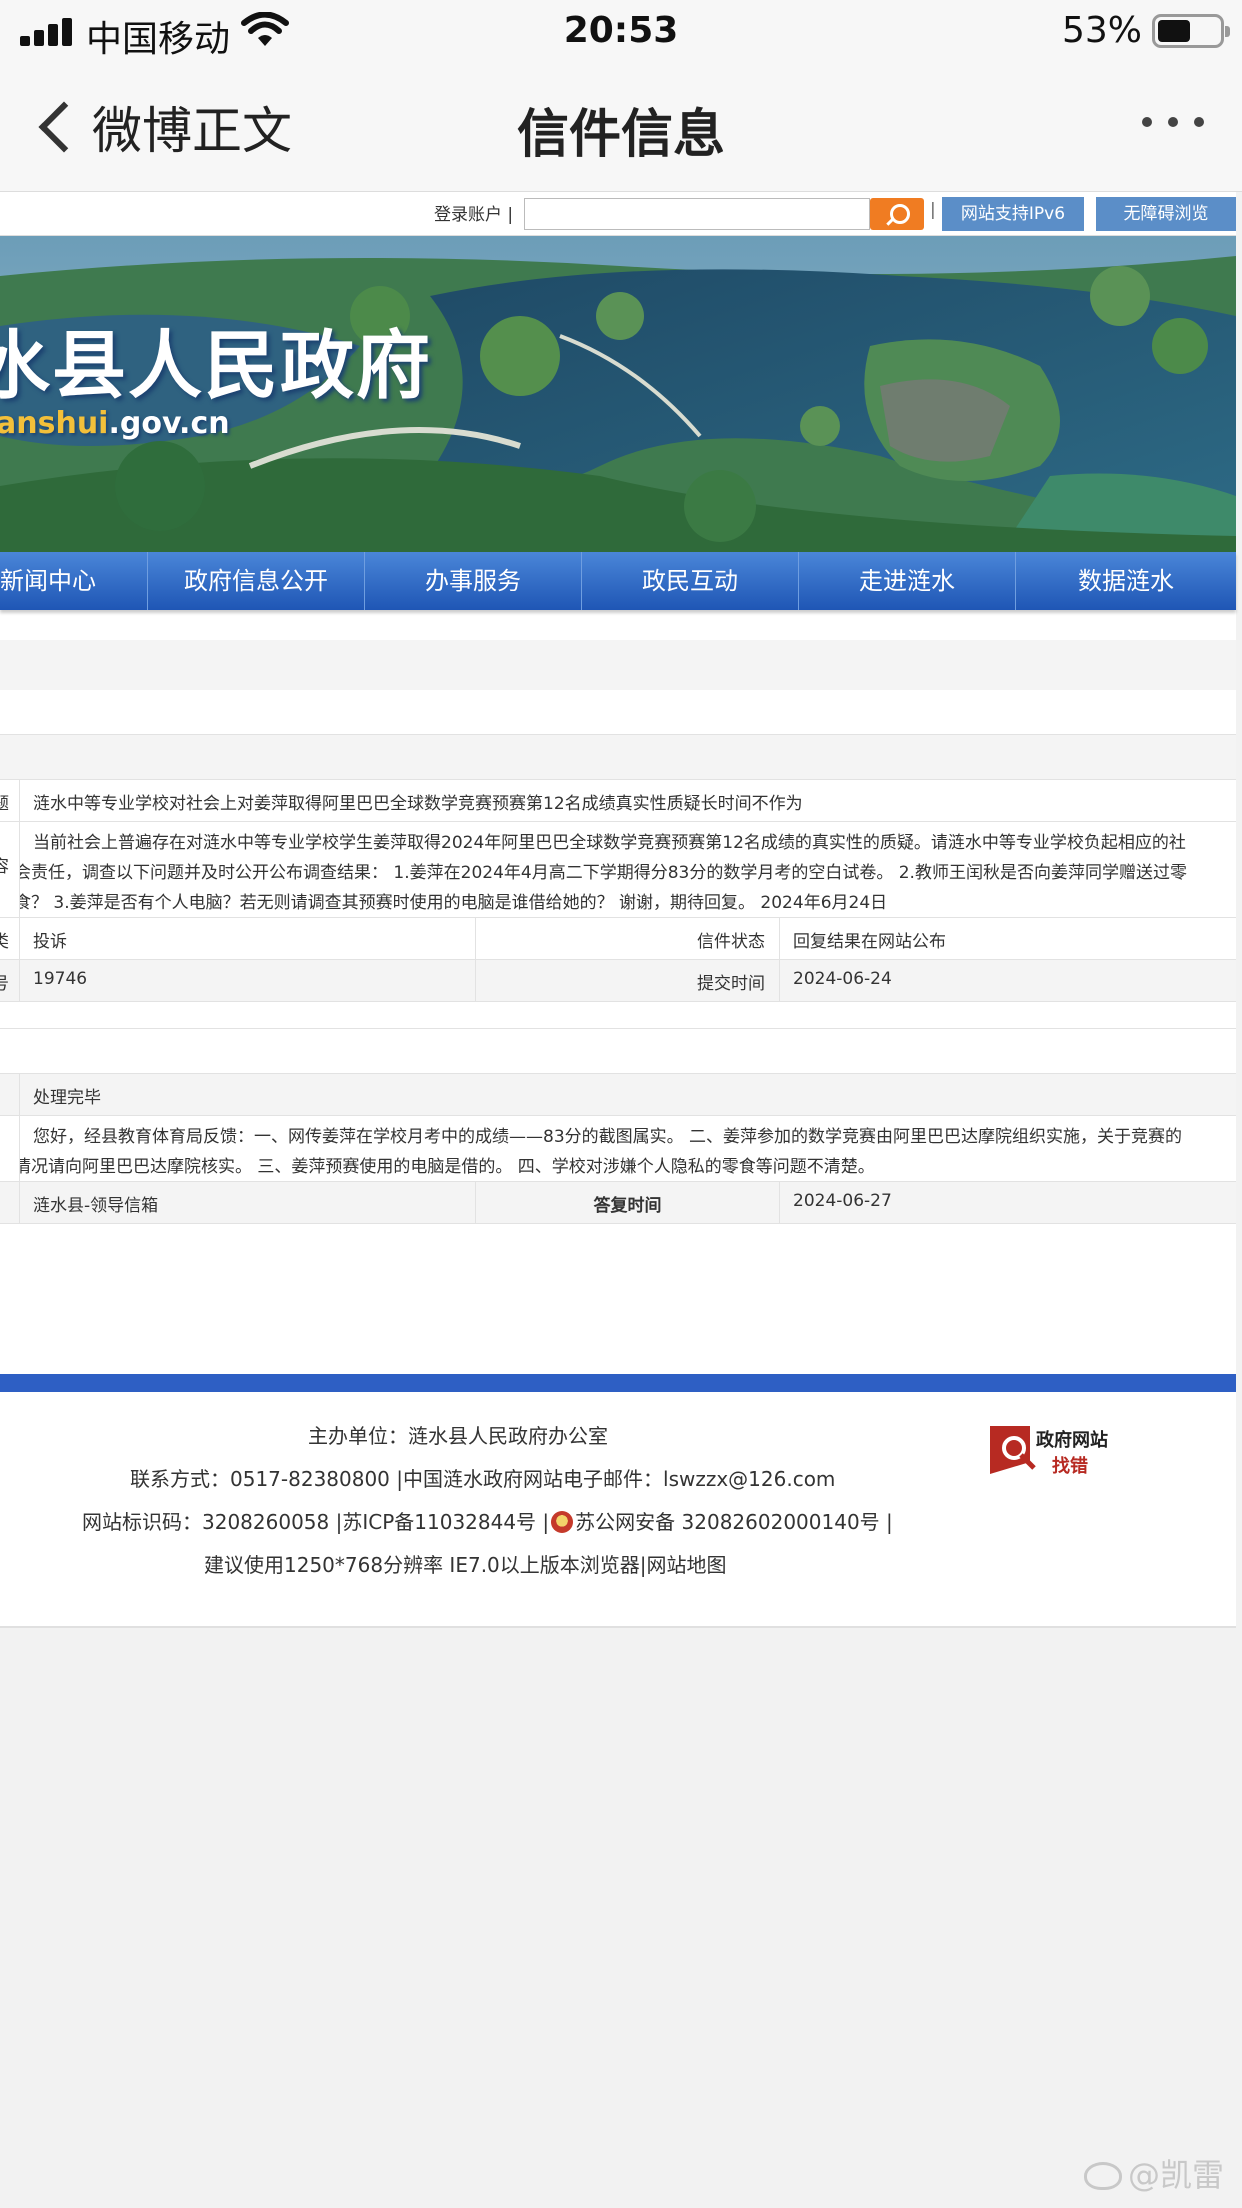  I want to click on footer-divider-bar, so click(618, 1383).